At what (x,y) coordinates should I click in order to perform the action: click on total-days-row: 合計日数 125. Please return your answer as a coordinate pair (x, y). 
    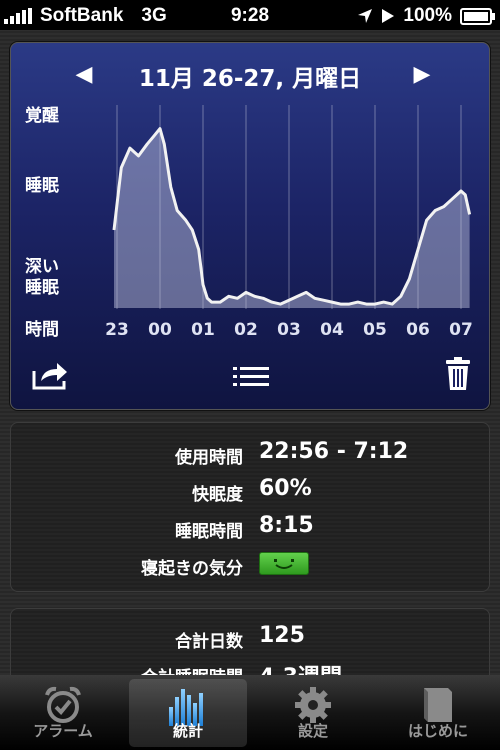
    Looking at the image, I should click on (250, 636).